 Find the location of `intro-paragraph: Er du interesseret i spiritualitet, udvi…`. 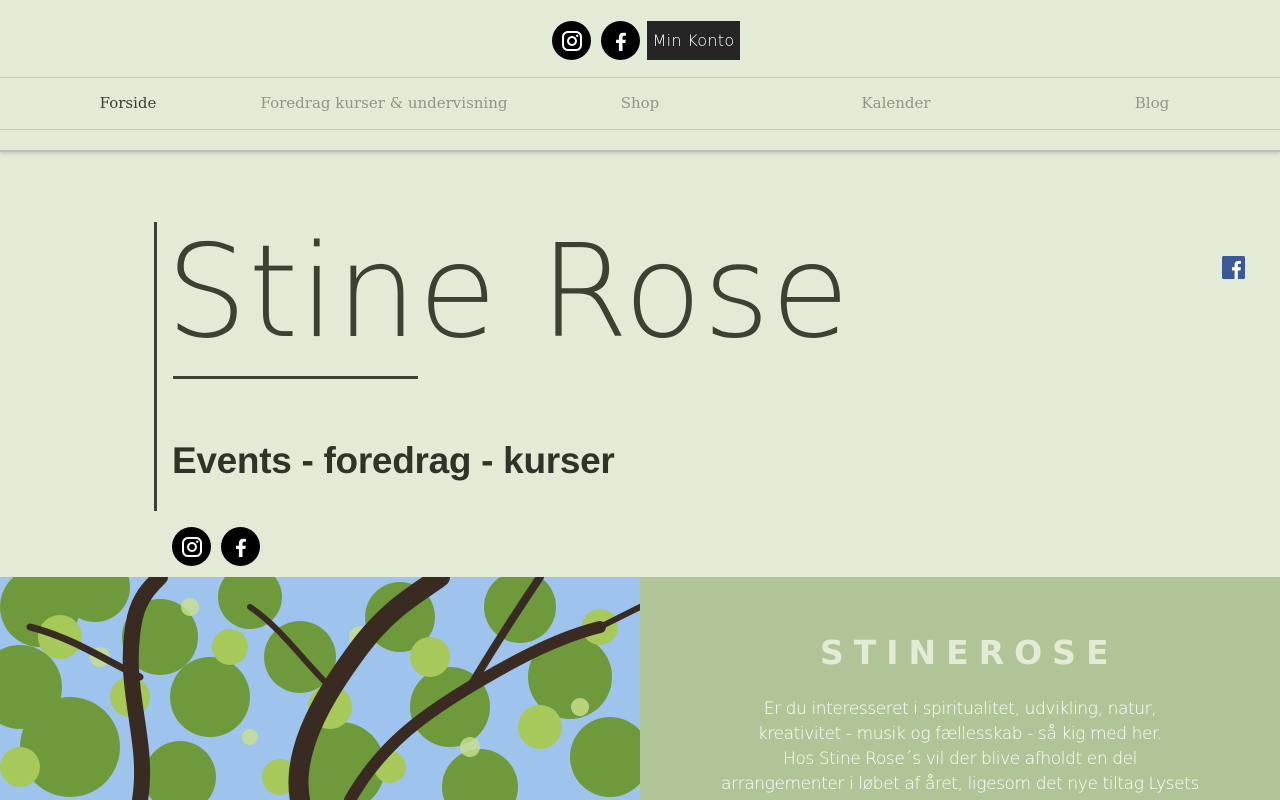

intro-paragraph: Er du interesseret i spiritualitet, udvi… is located at coordinates (960, 721).